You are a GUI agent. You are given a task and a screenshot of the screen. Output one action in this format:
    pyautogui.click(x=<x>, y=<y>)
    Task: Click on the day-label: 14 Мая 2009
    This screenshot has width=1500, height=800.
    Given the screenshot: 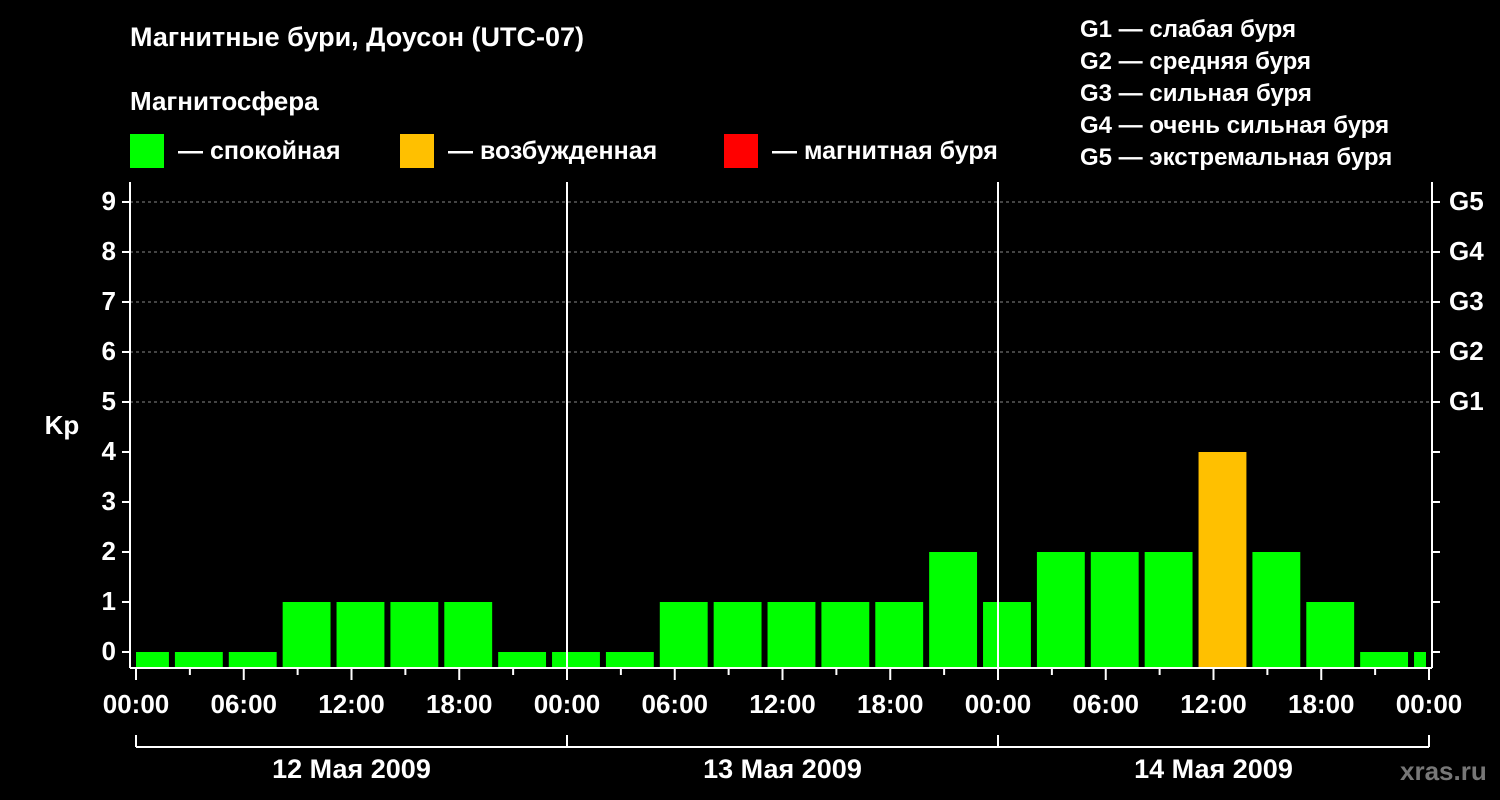 What is the action you would take?
    pyautogui.click(x=1213, y=769)
    